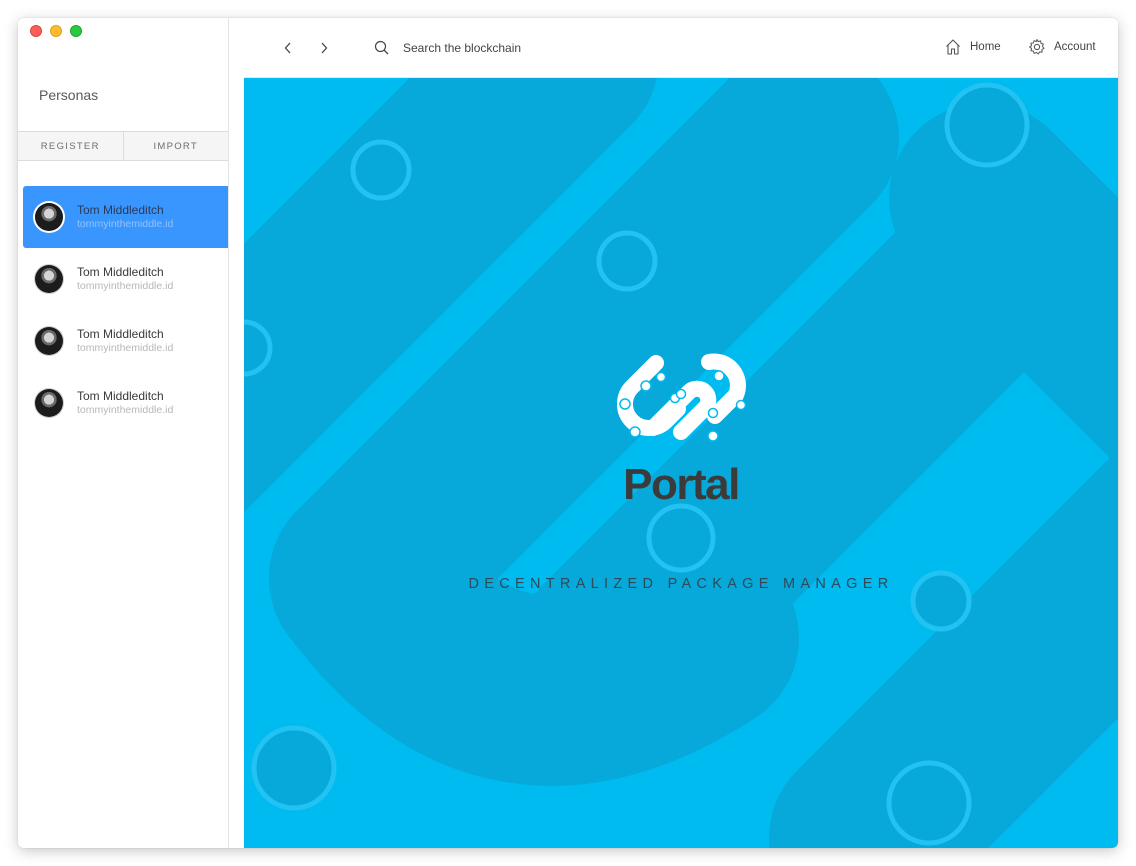 This screenshot has height=866, width=1136. I want to click on window-maximize-button, so click(76, 31).